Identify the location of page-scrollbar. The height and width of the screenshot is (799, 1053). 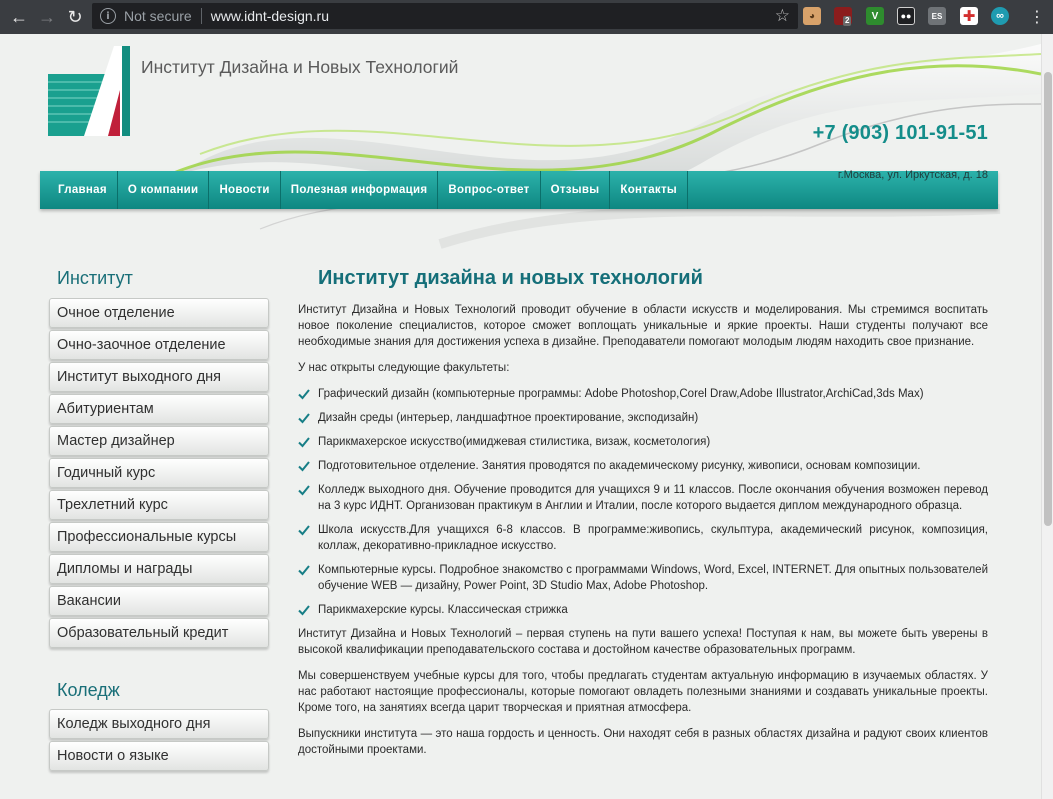
(1047, 416).